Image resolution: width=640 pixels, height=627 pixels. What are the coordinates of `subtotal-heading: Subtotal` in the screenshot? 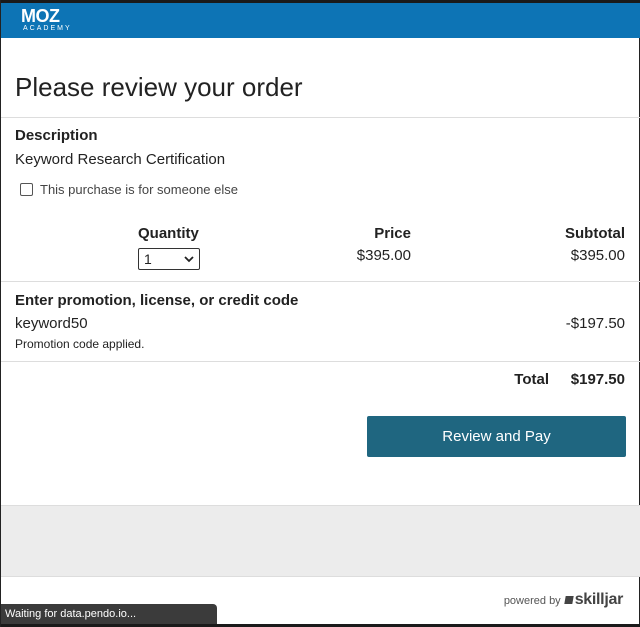 It's located at (595, 233).